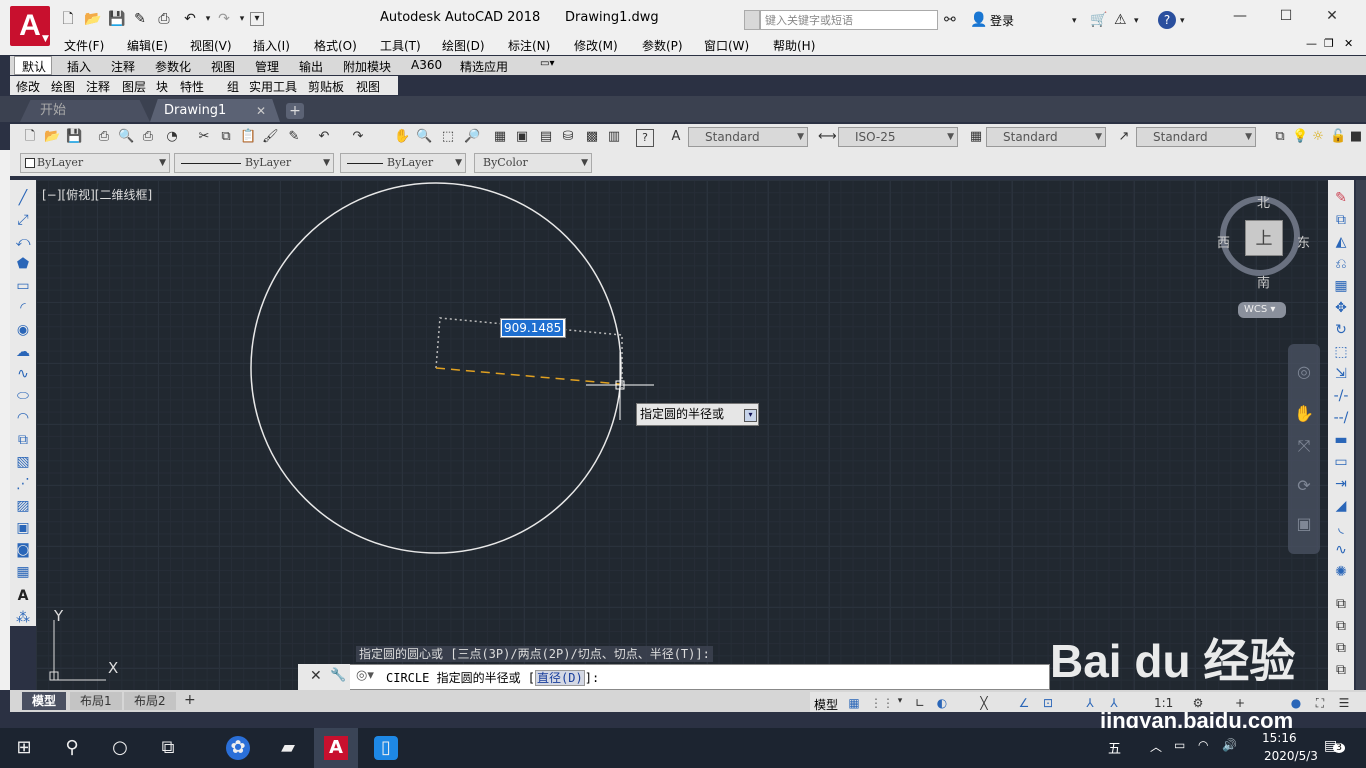  Describe the element at coordinates (68, 19) in the screenshot. I see `new-file-icon: 🗋` at that location.